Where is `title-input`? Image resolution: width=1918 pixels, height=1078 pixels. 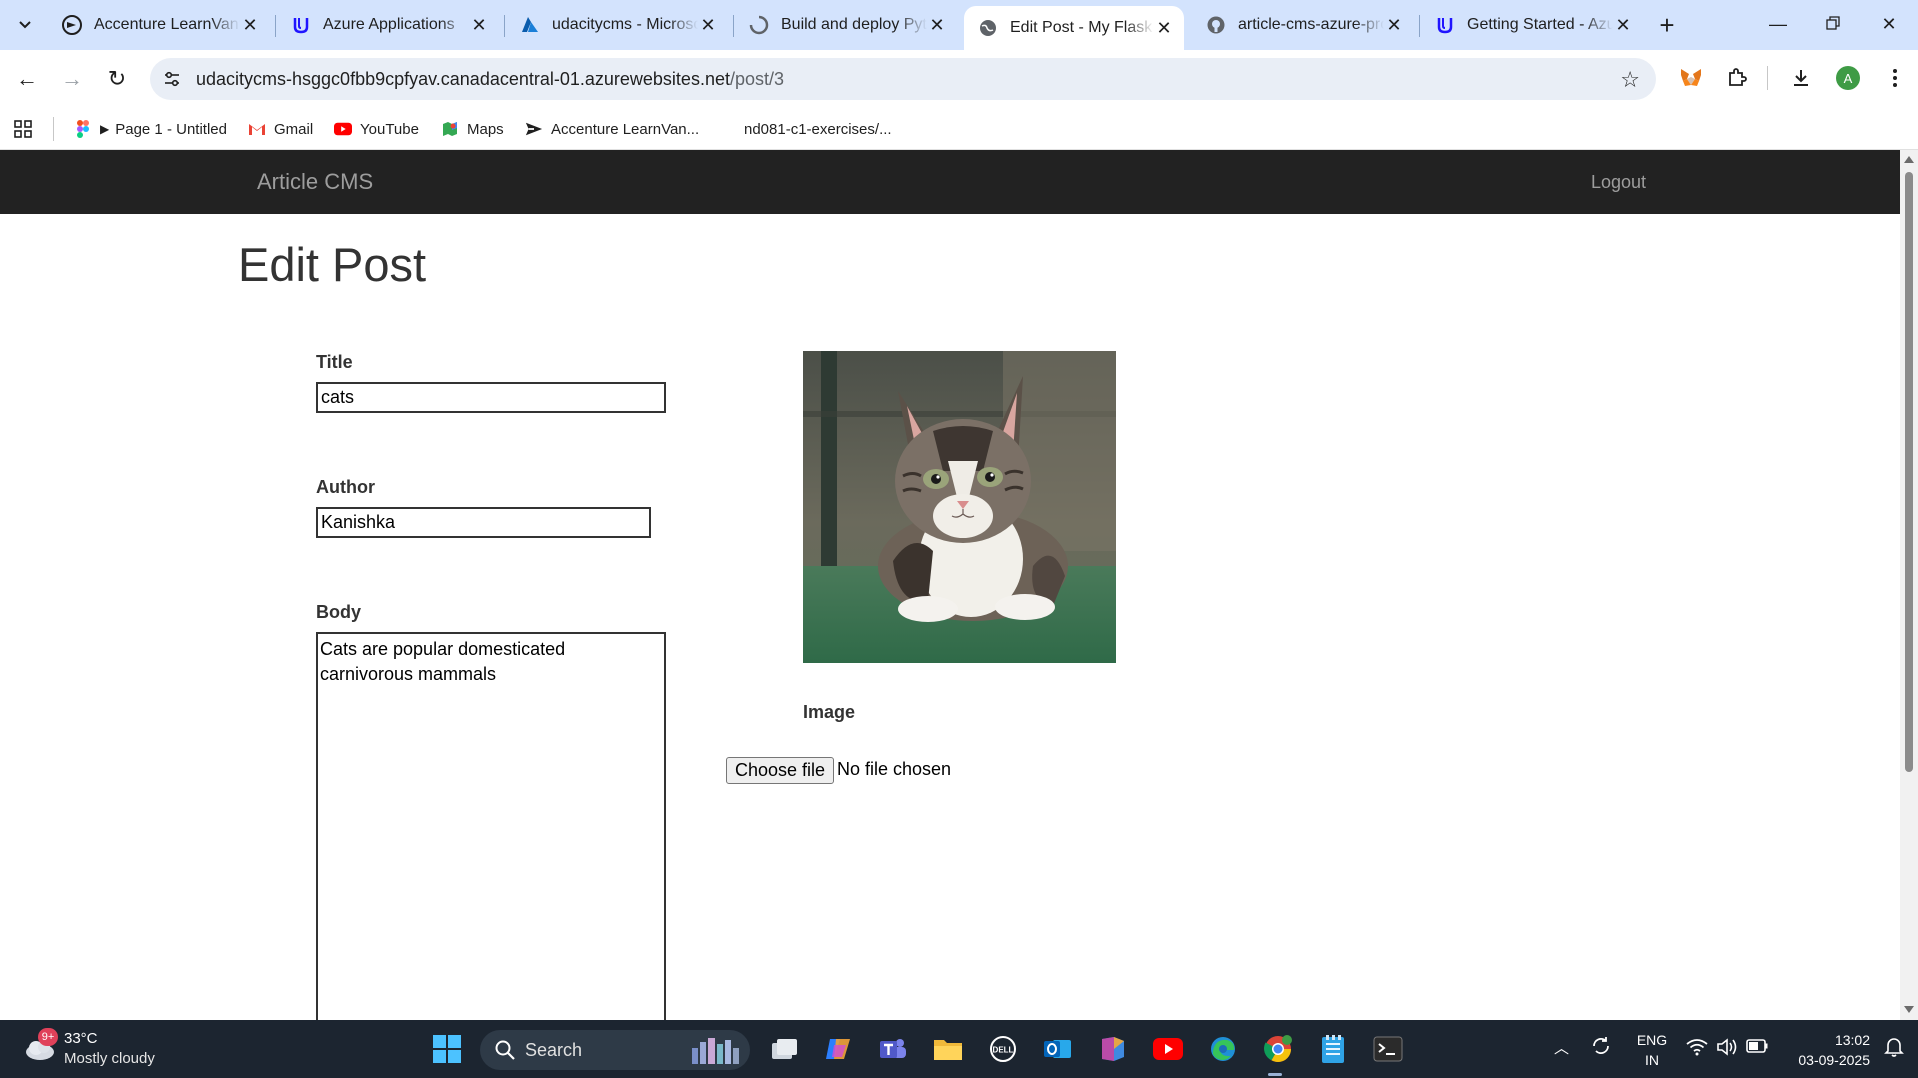
title-input is located at coordinates (491, 397).